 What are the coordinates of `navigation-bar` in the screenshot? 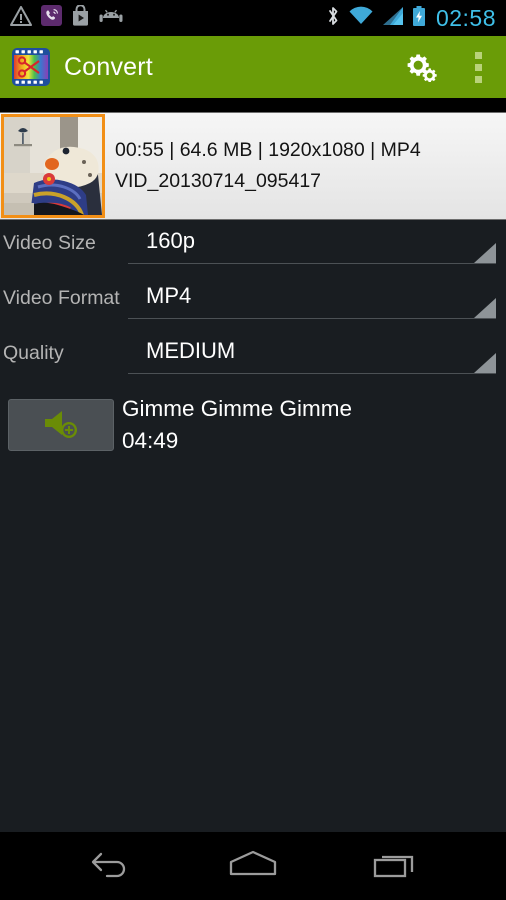 It's located at (253, 866).